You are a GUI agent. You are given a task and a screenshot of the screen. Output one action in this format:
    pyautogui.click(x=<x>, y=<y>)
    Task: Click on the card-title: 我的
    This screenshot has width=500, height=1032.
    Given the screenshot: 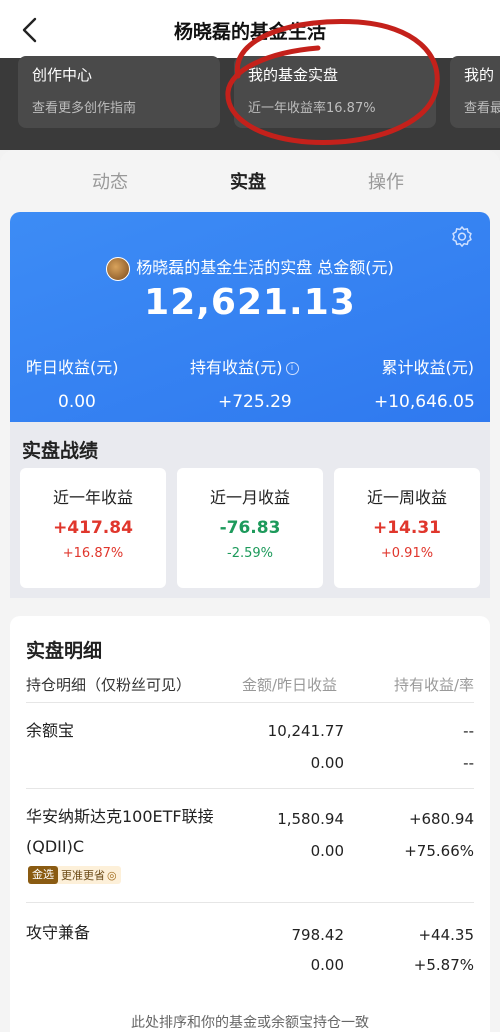 What is the action you would take?
    pyautogui.click(x=479, y=75)
    